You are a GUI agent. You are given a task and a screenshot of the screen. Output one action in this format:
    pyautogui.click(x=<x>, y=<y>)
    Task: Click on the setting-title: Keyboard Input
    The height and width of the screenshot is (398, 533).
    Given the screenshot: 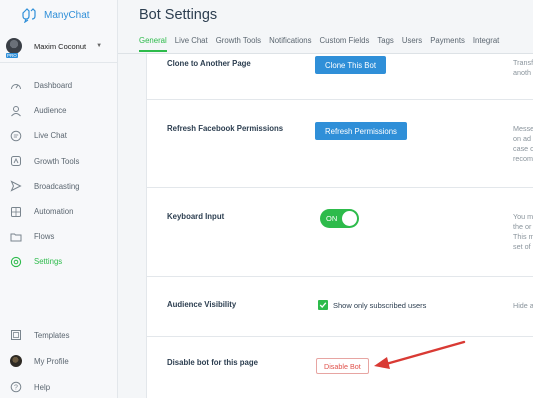 What is the action you would take?
    pyautogui.click(x=196, y=216)
    